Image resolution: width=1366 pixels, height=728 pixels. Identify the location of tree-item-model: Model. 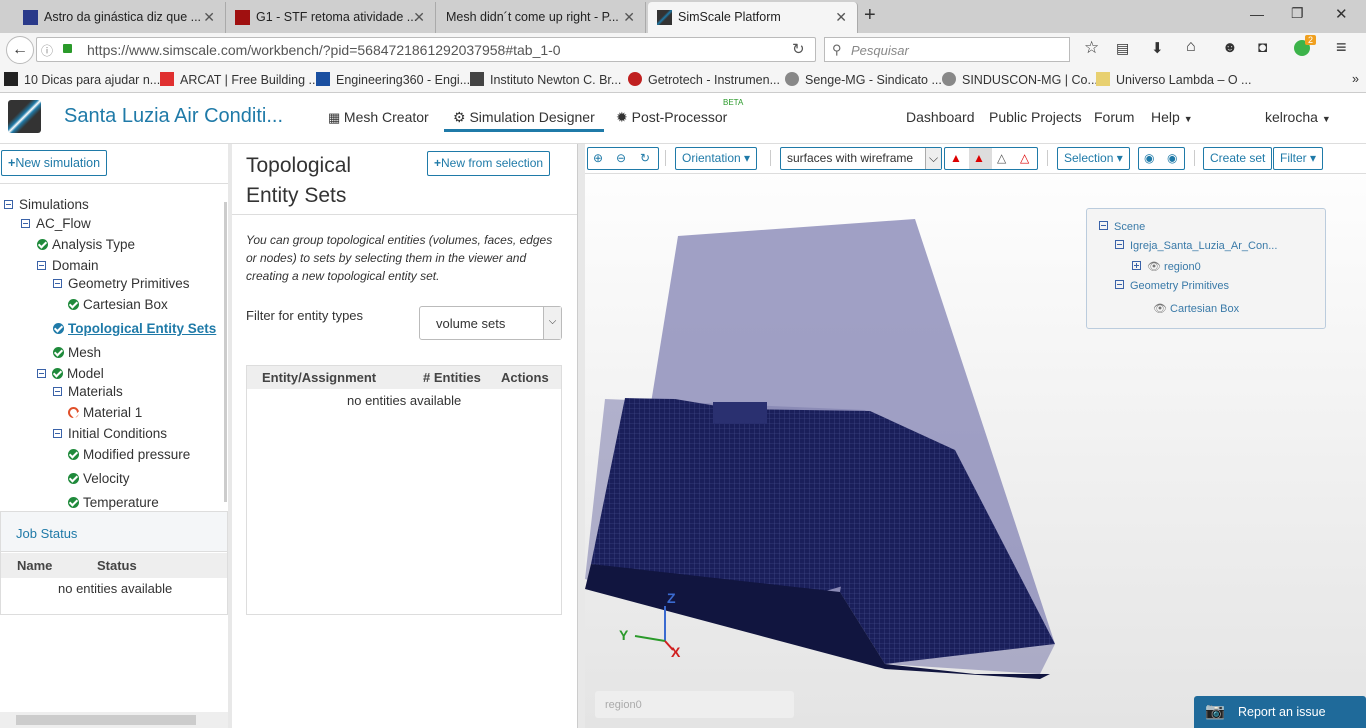
(70, 373).